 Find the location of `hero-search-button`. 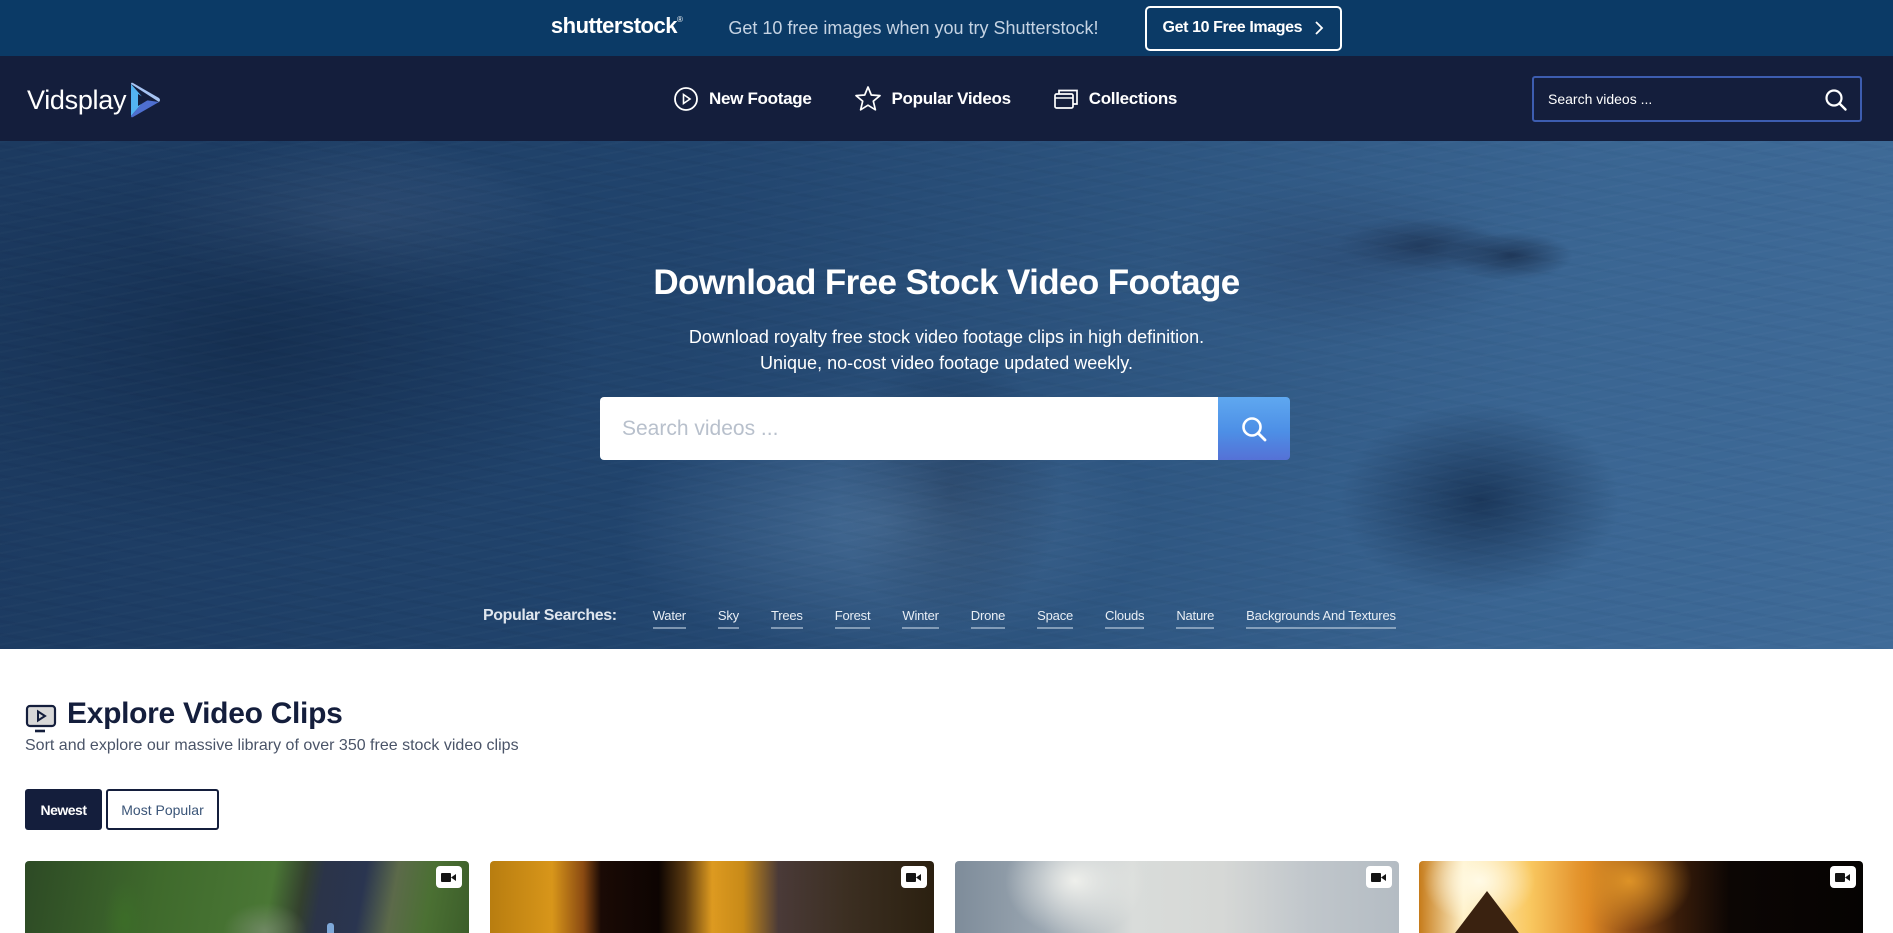

hero-search-button is located at coordinates (1254, 428).